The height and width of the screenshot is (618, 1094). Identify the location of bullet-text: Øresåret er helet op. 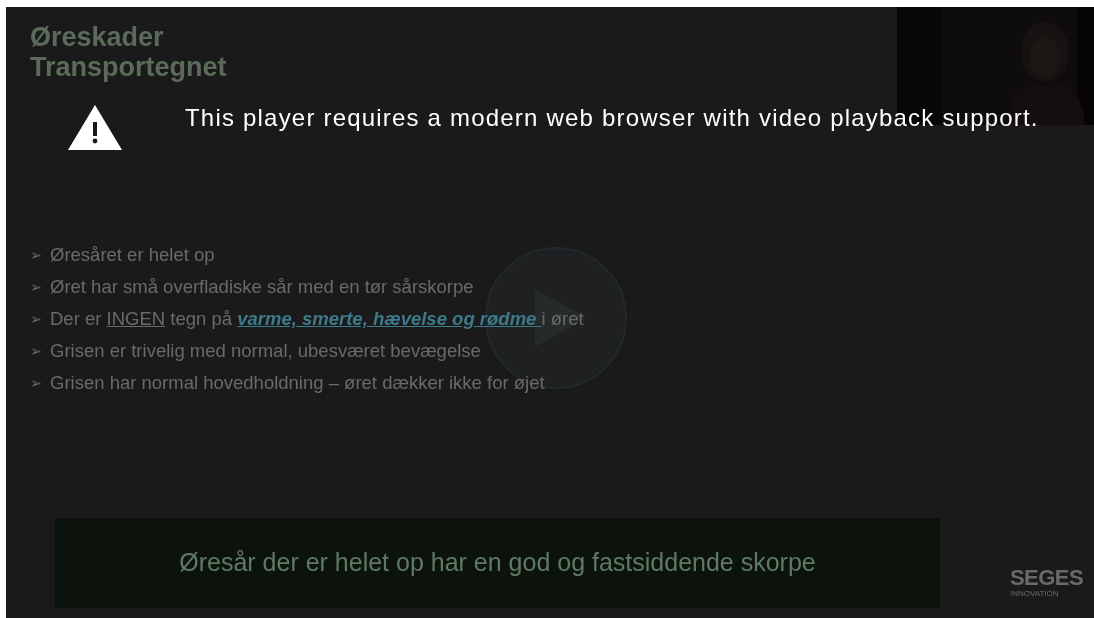
(132, 255).